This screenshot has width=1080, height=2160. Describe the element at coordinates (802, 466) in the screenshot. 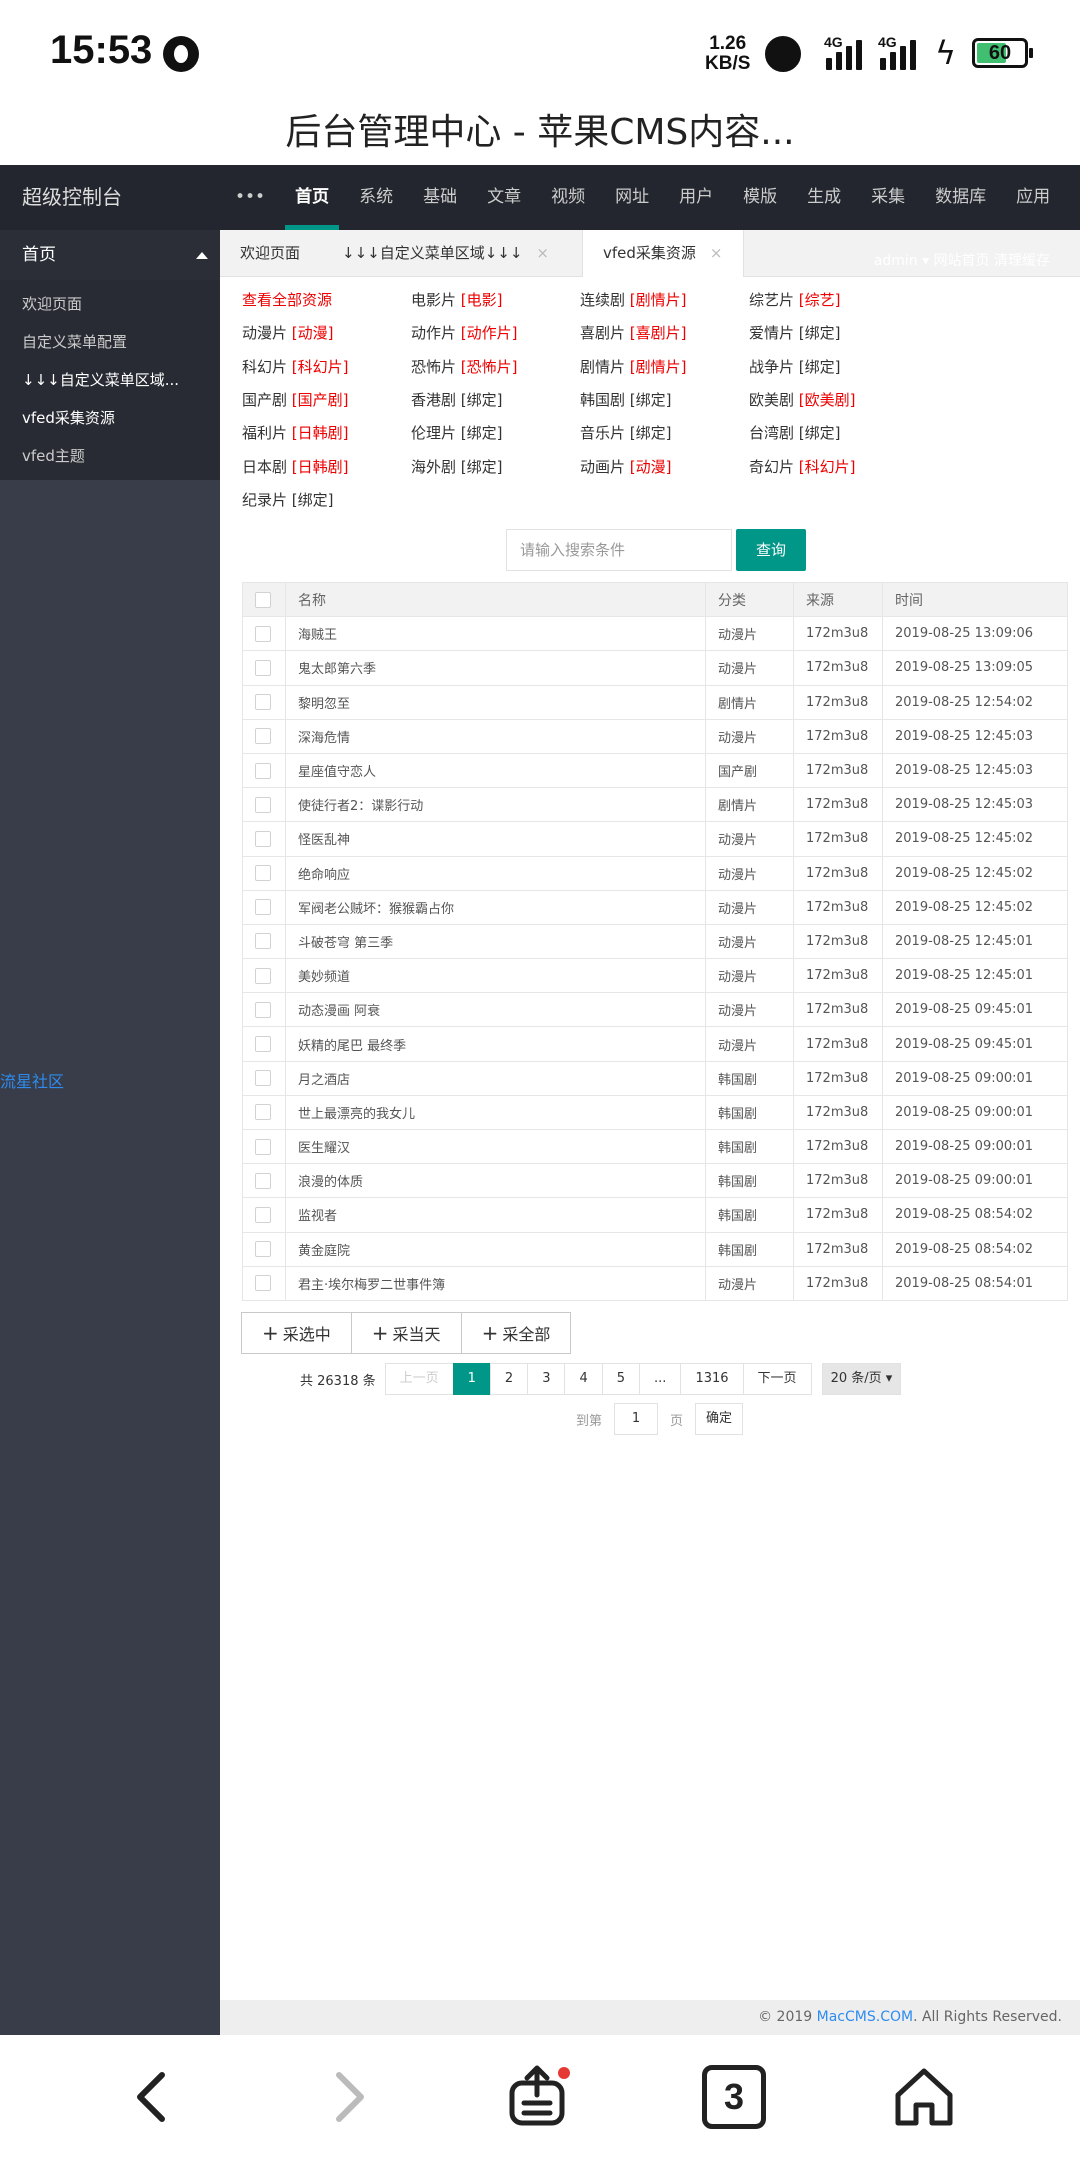

I see `category-item: 奇幻片 [科幻片]` at that location.